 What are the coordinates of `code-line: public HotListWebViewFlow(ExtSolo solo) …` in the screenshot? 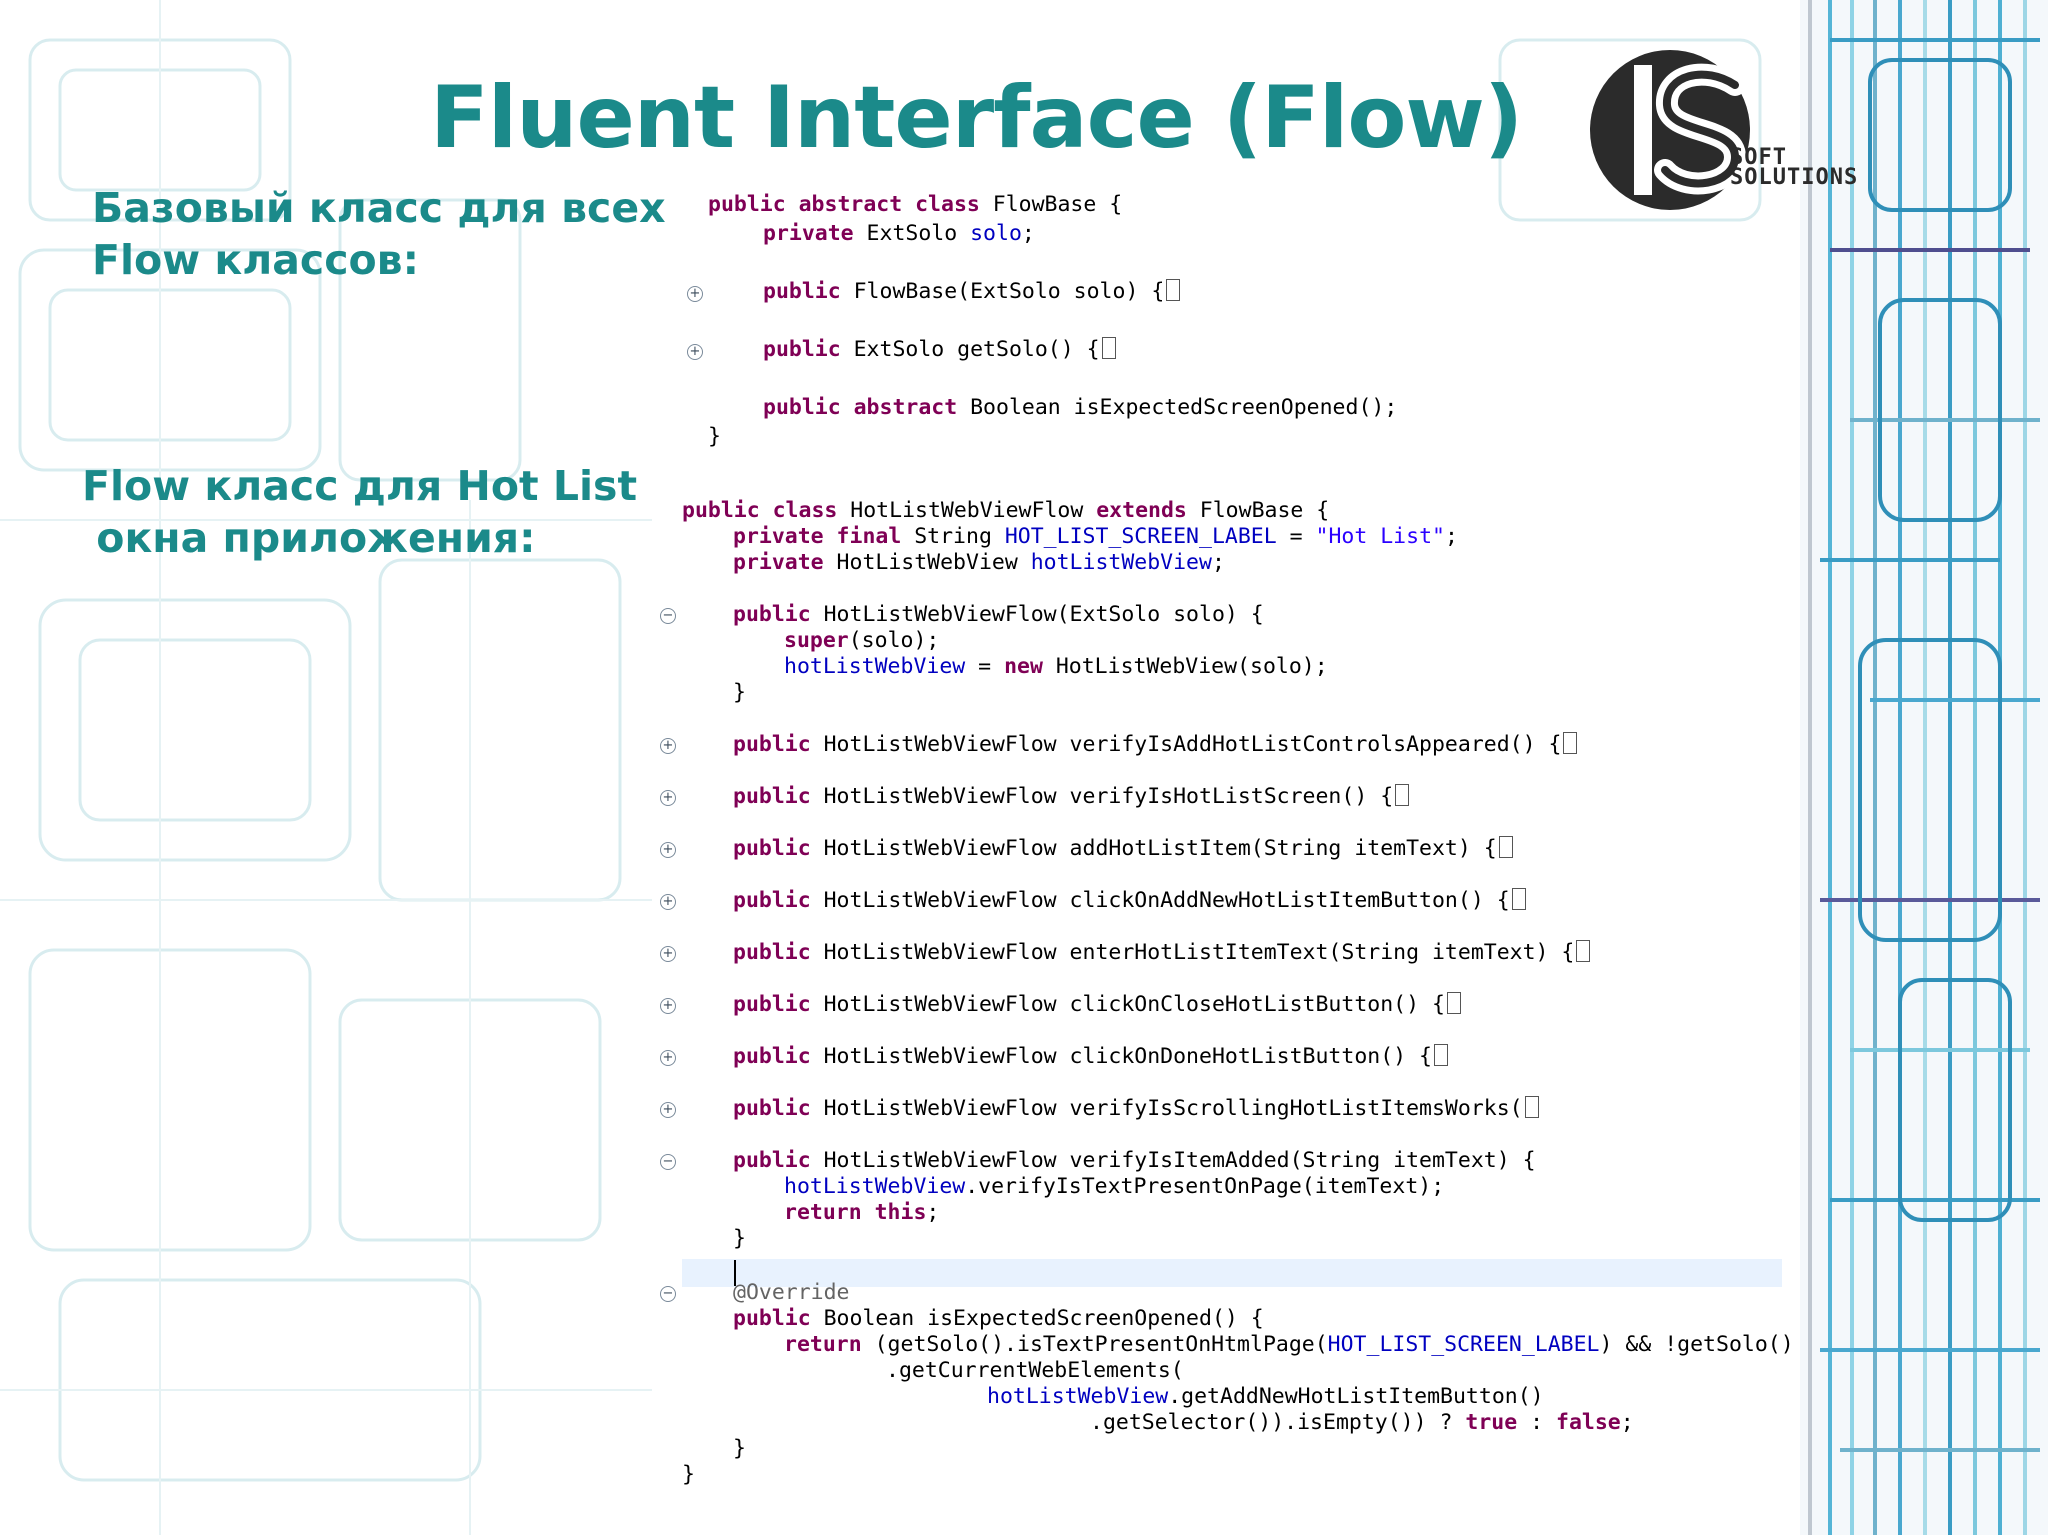 It's located at (998, 614).